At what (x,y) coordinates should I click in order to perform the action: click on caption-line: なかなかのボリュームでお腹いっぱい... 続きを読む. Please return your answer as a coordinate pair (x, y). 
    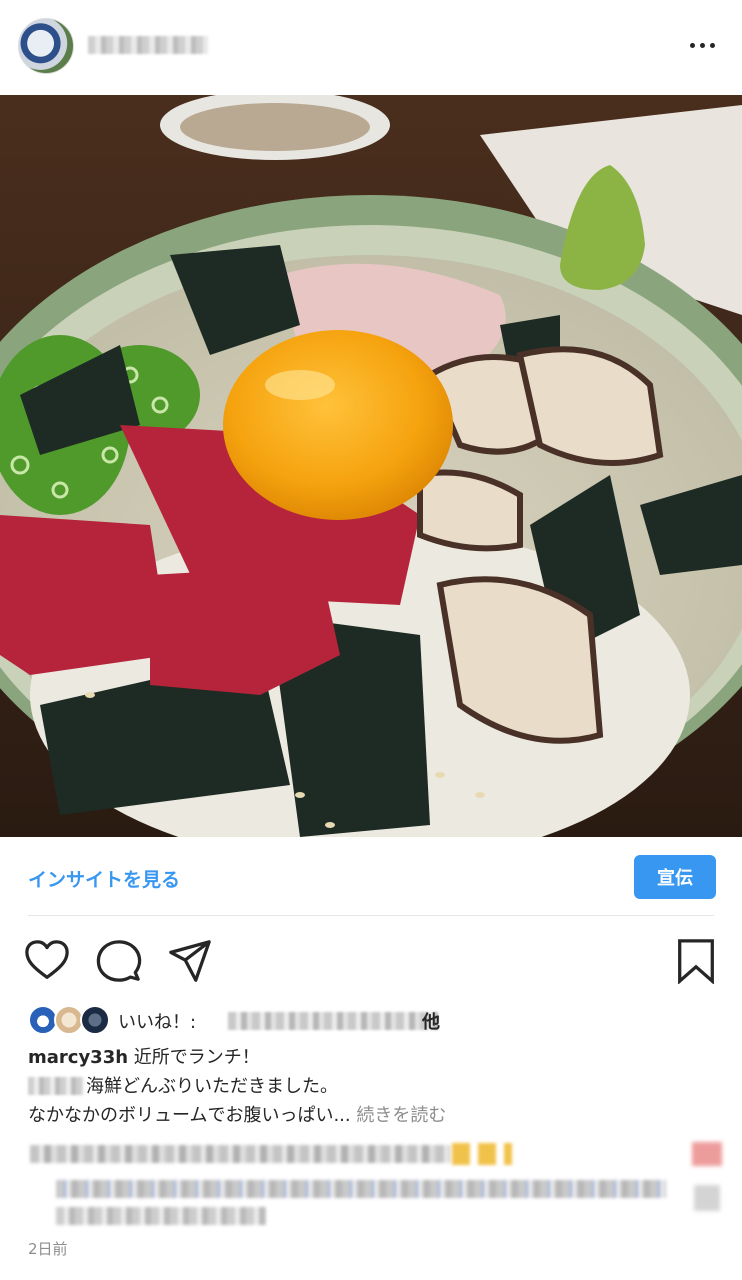
    Looking at the image, I should click on (373, 1116).